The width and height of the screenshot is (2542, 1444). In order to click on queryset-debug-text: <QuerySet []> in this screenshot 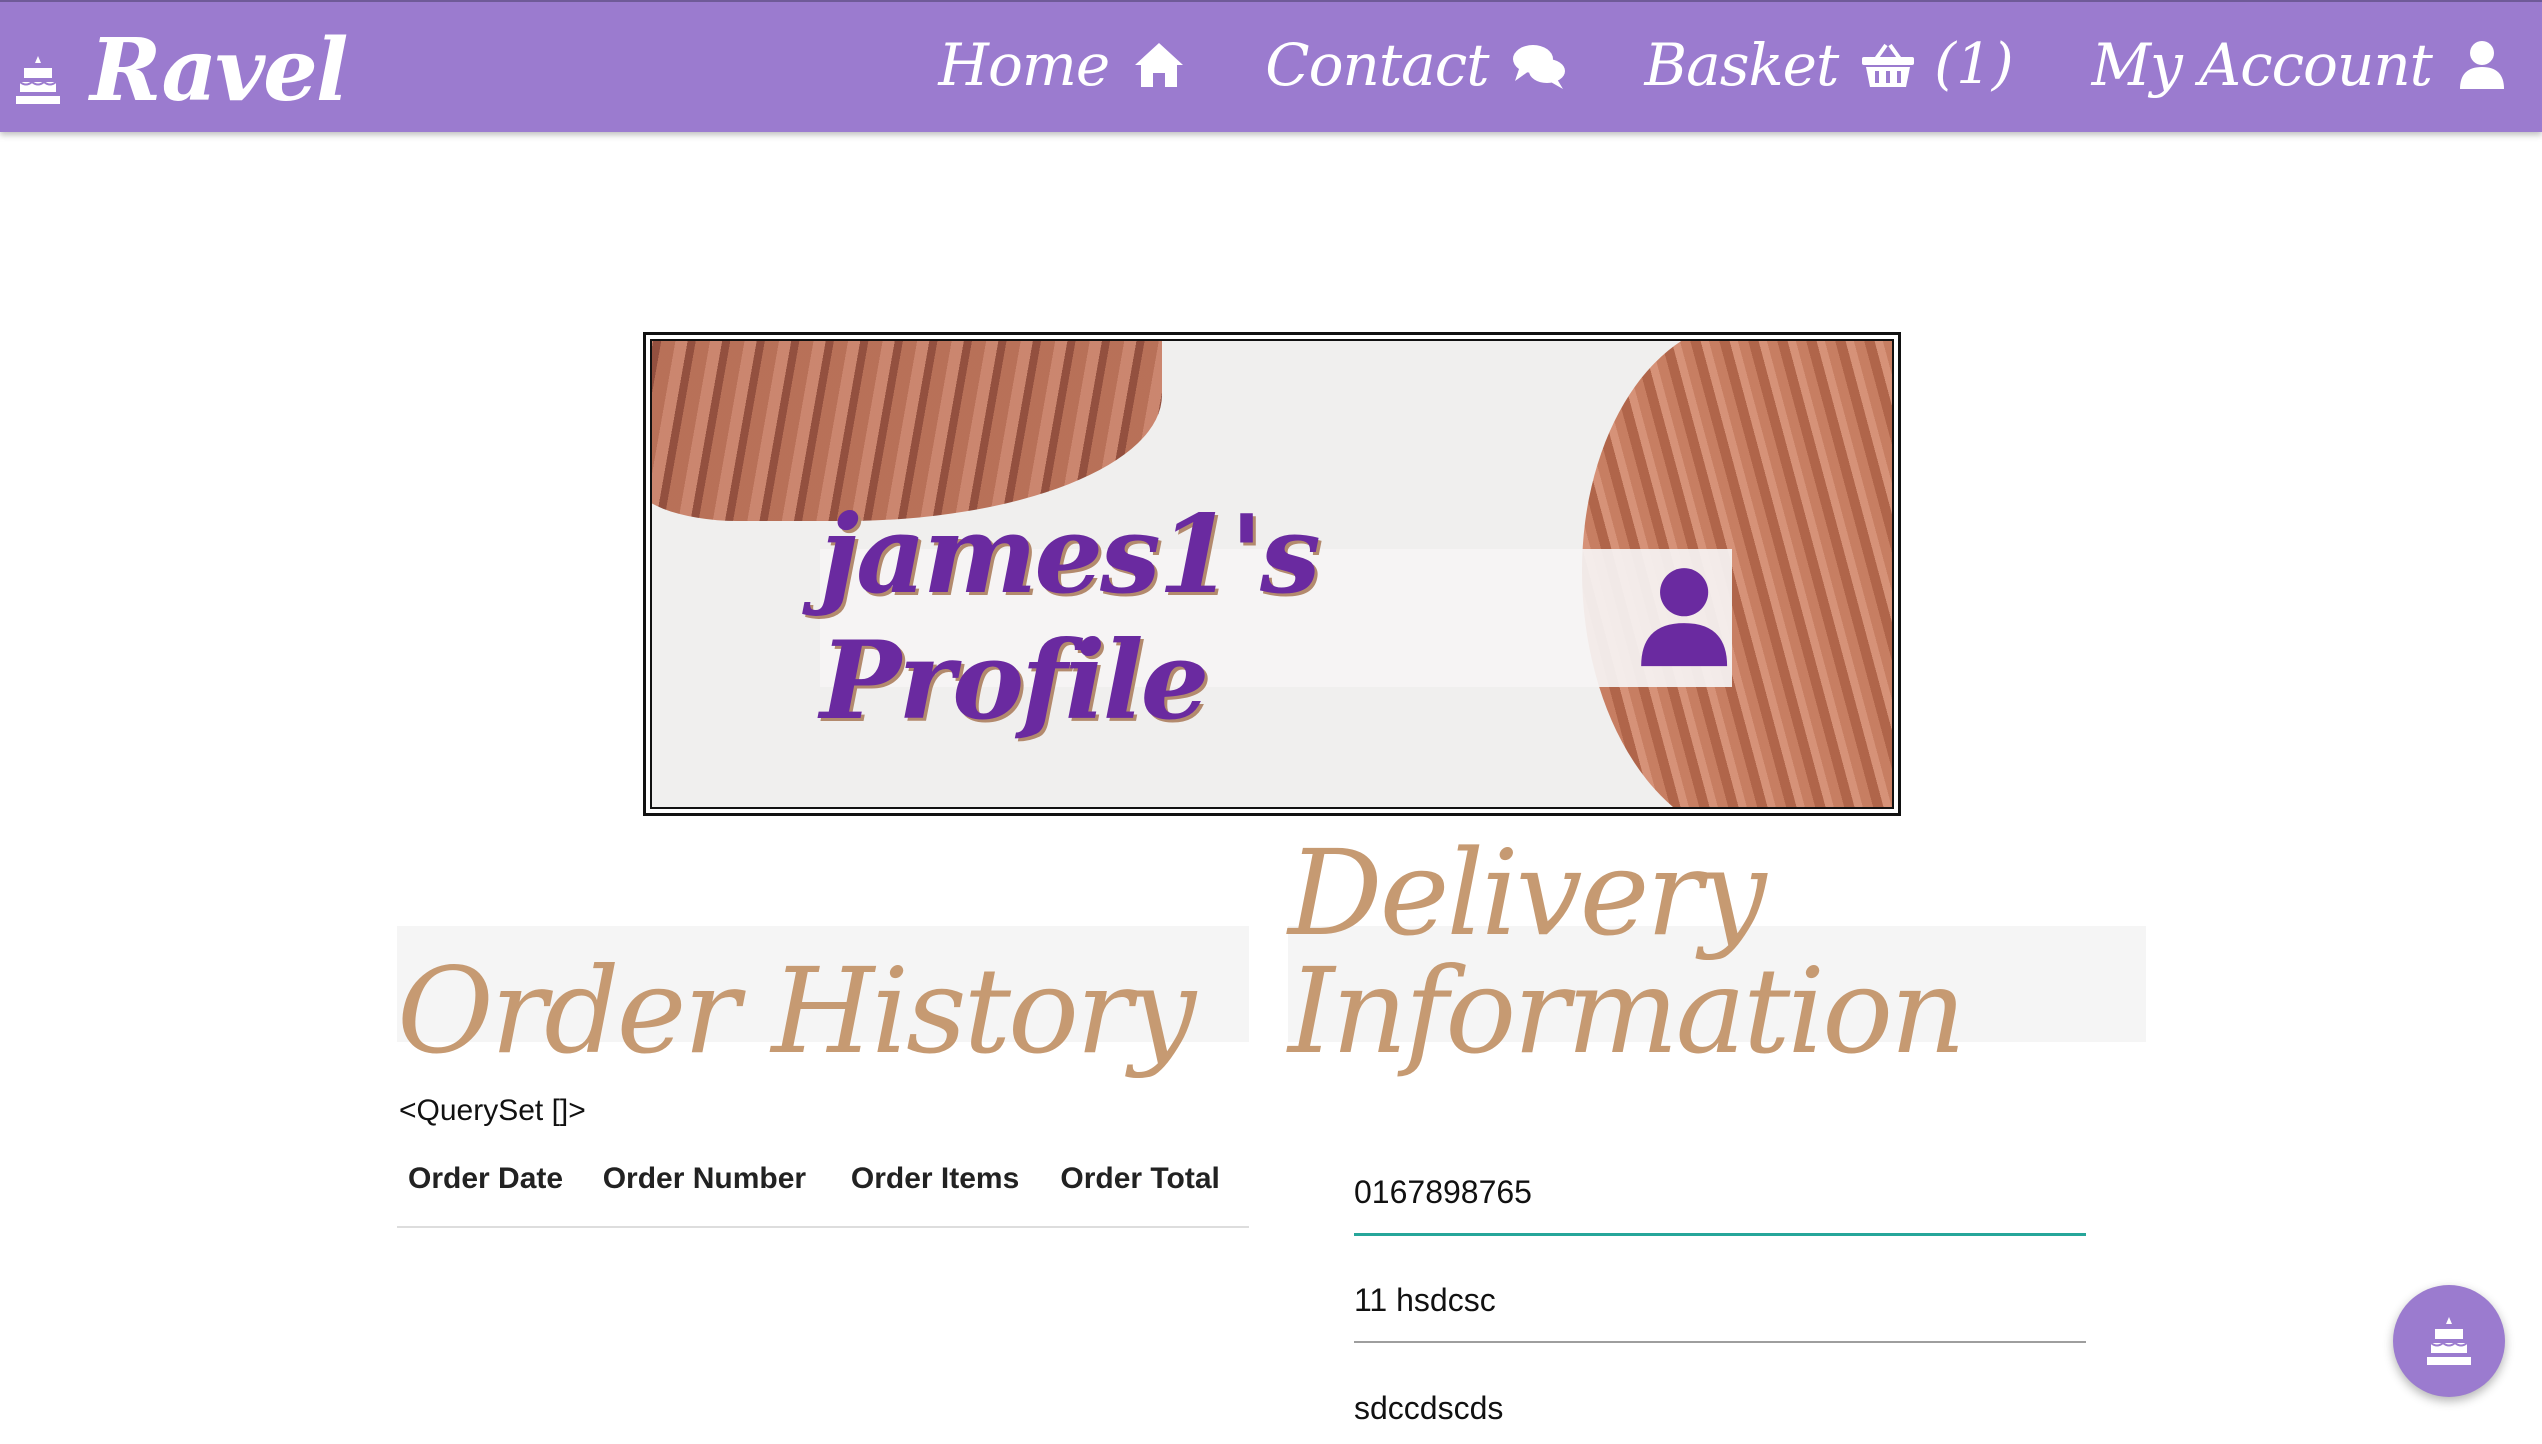, I will do `click(492, 1110)`.